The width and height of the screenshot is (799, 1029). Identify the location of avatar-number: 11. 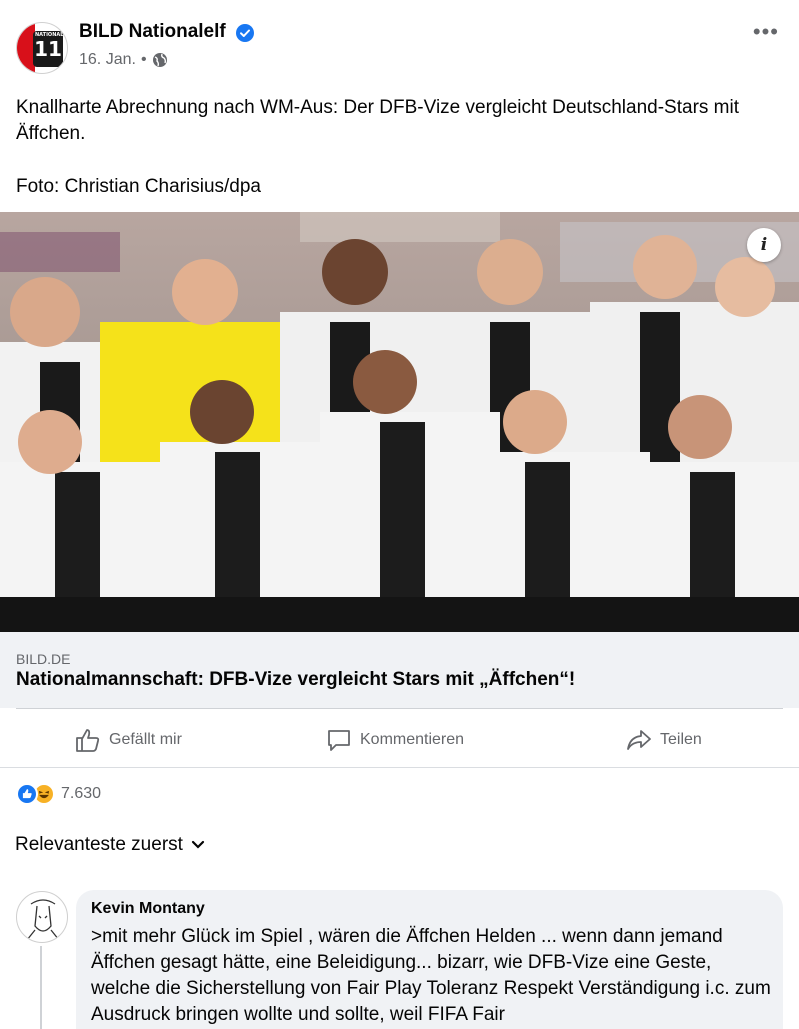
(48, 49).